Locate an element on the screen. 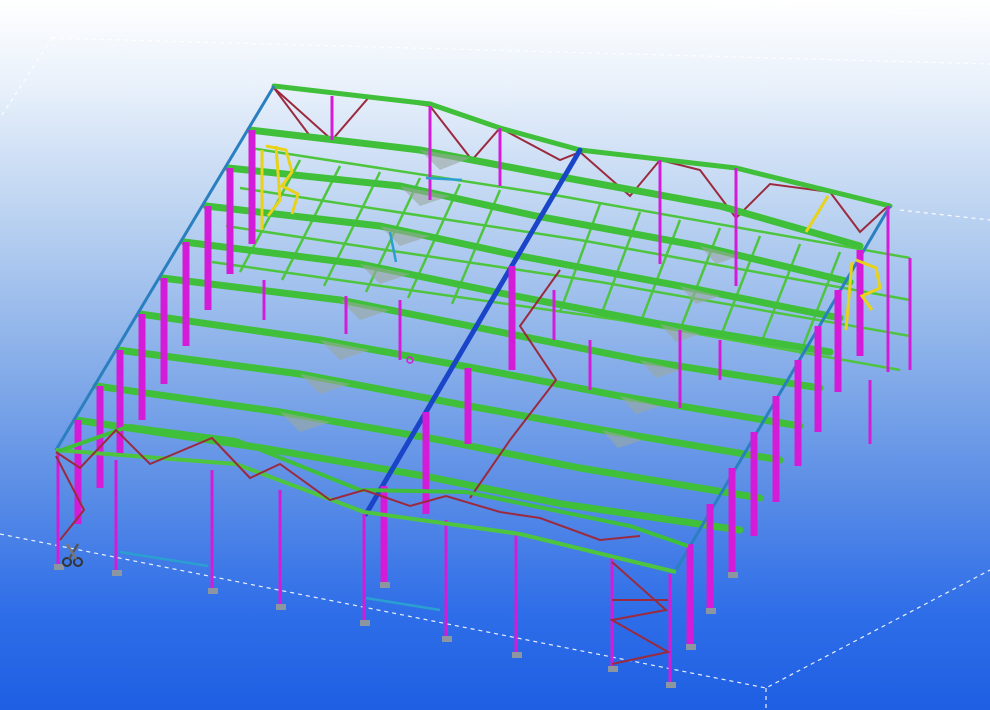 The height and width of the screenshot is (710, 990). grid-line-back is located at coordinates (839, 9).